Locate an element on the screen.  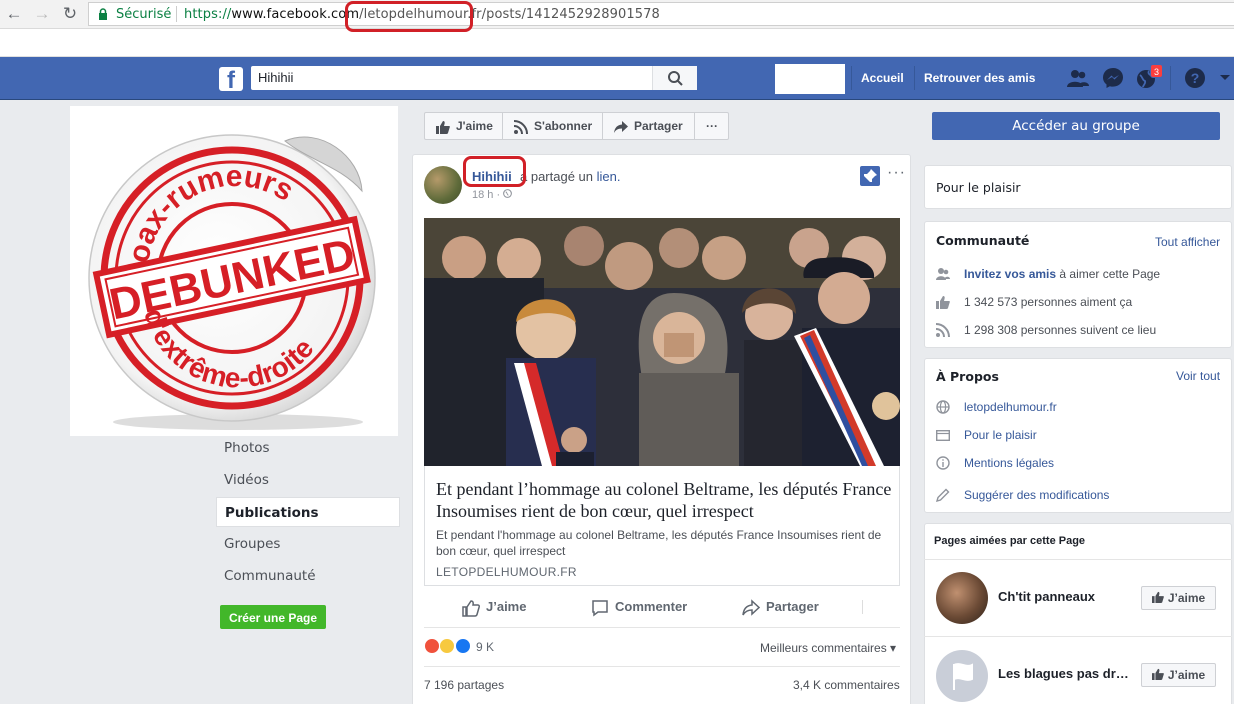
page-like-button: J'aime is located at coordinates (464, 126).